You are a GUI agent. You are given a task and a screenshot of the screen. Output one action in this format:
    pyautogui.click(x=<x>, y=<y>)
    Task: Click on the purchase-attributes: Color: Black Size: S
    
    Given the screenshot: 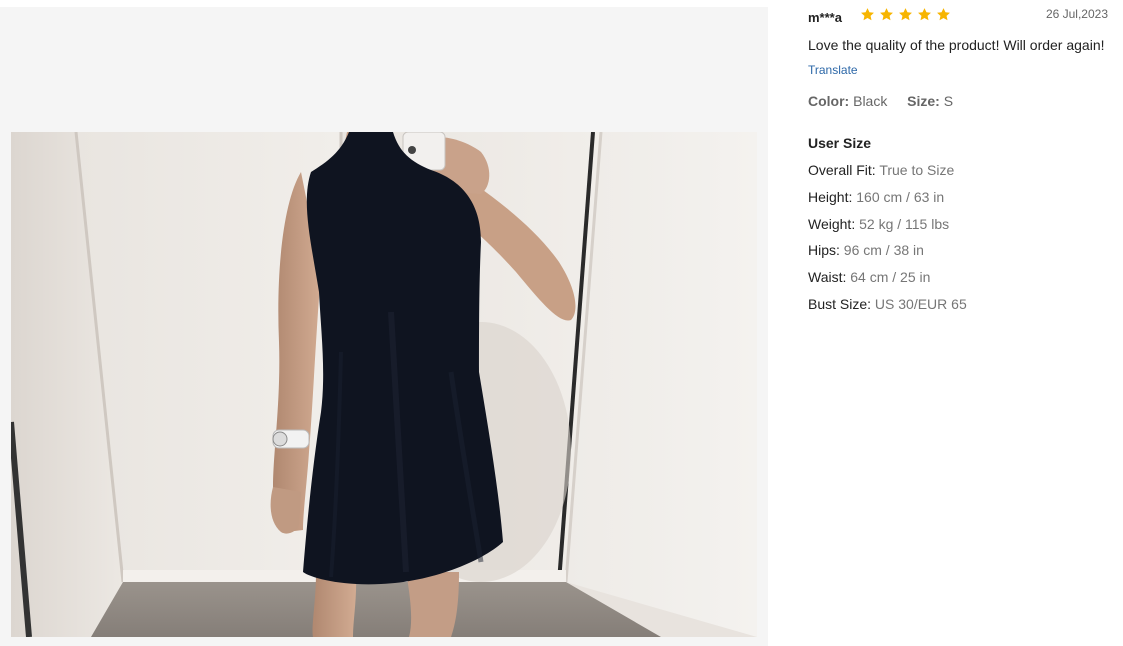 What is the action you would take?
    pyautogui.click(x=880, y=101)
    